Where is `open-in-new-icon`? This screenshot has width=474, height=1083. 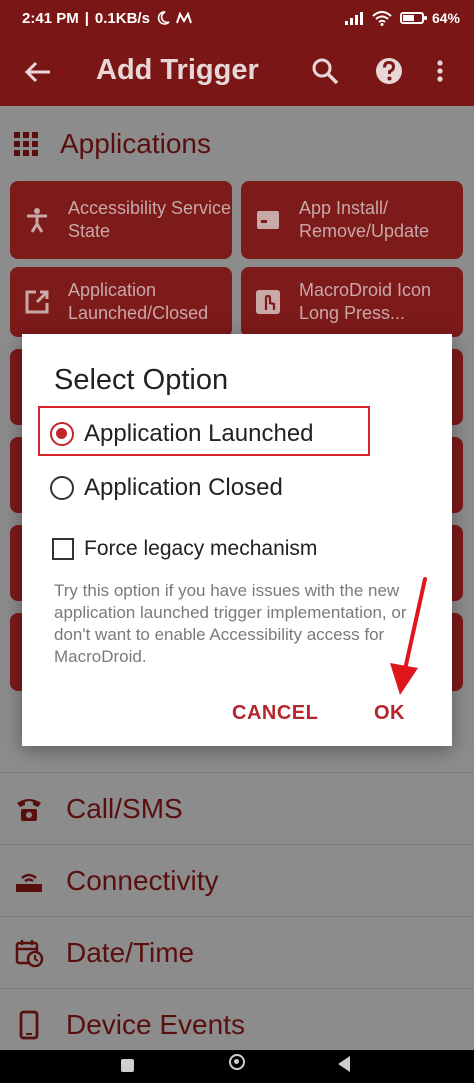
open-in-new-icon is located at coordinates (37, 302).